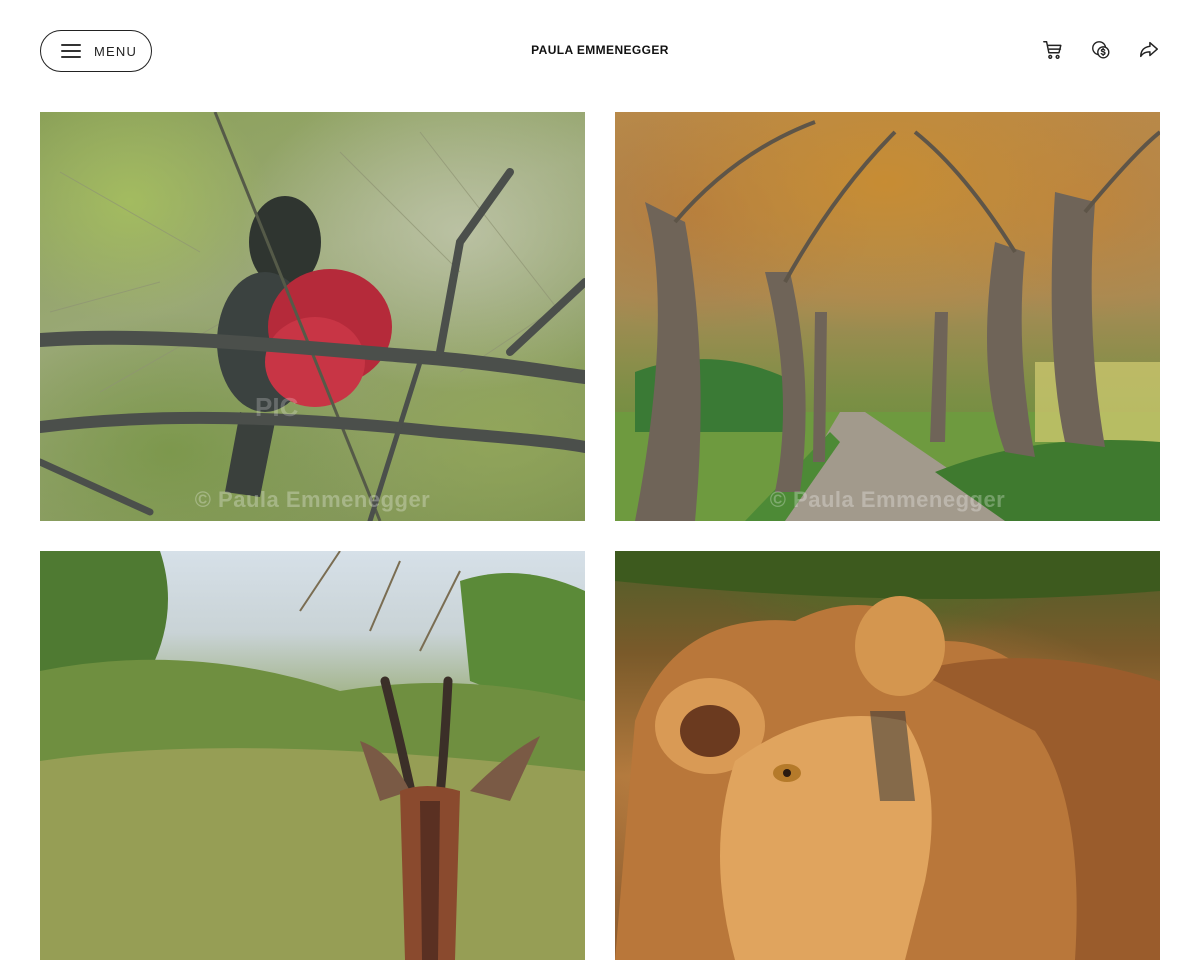 This screenshot has width=1200, height=960. I want to click on site-header: MENU PAULA EMMENEGGER, so click(600, 51).